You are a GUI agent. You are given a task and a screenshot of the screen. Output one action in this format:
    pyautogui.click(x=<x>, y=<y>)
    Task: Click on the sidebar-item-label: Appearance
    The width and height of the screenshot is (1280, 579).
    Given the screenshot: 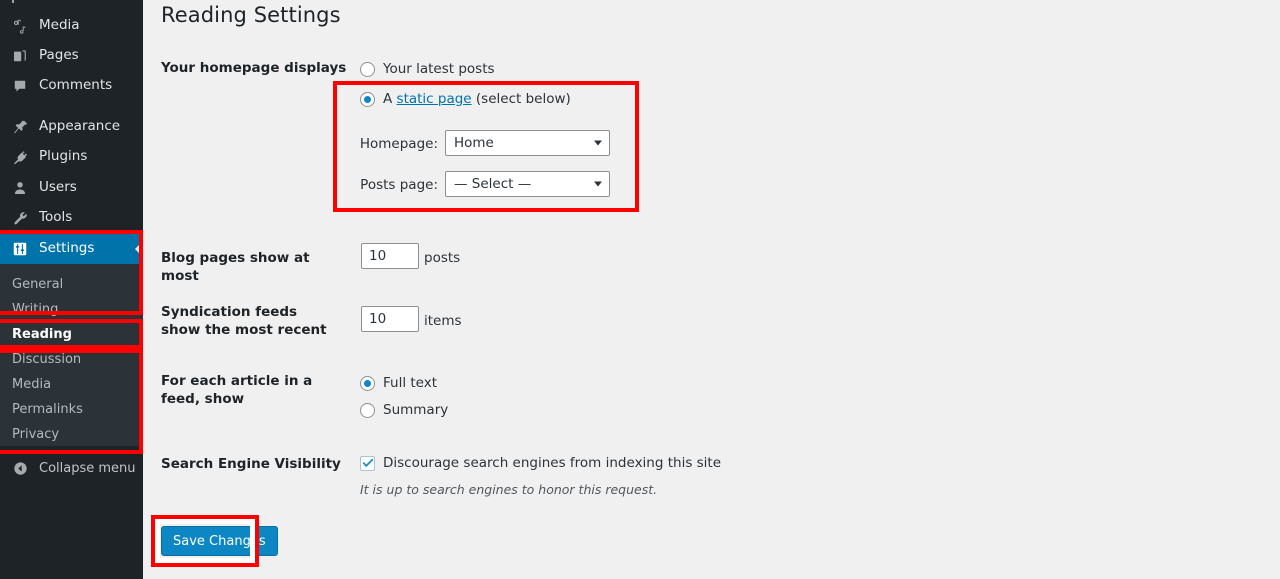 What is the action you would take?
    pyautogui.click(x=80, y=126)
    